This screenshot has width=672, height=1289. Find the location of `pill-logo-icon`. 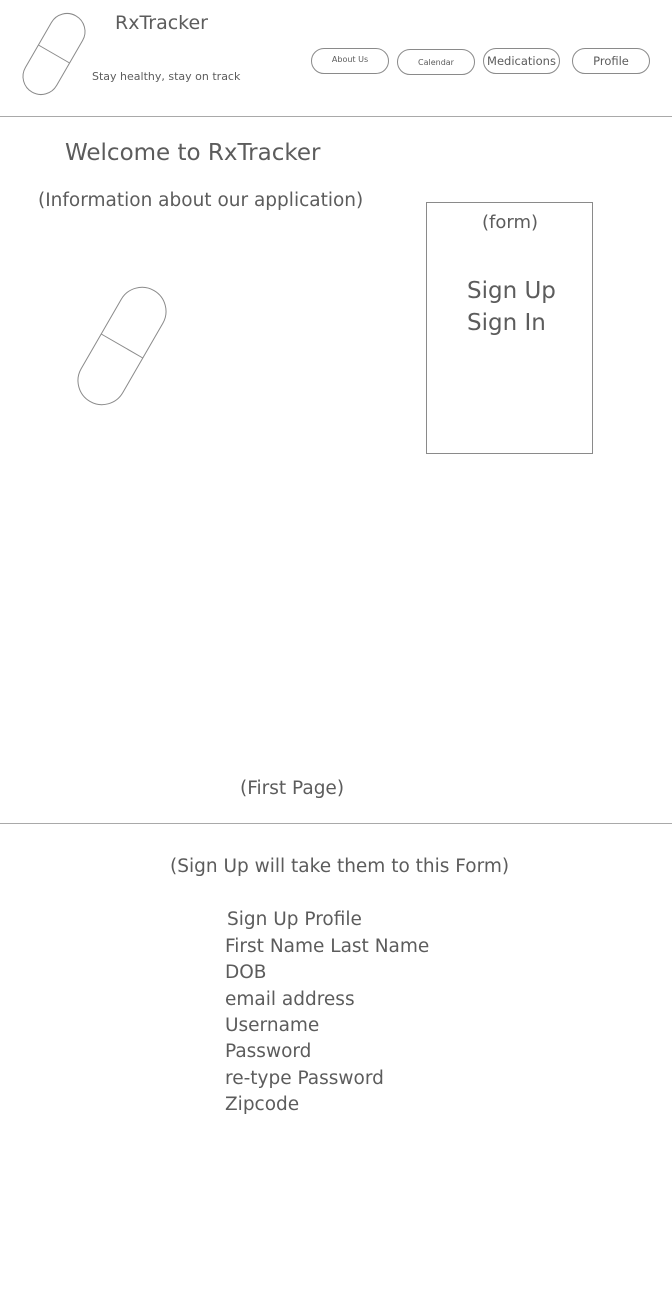

pill-logo-icon is located at coordinates (54, 54).